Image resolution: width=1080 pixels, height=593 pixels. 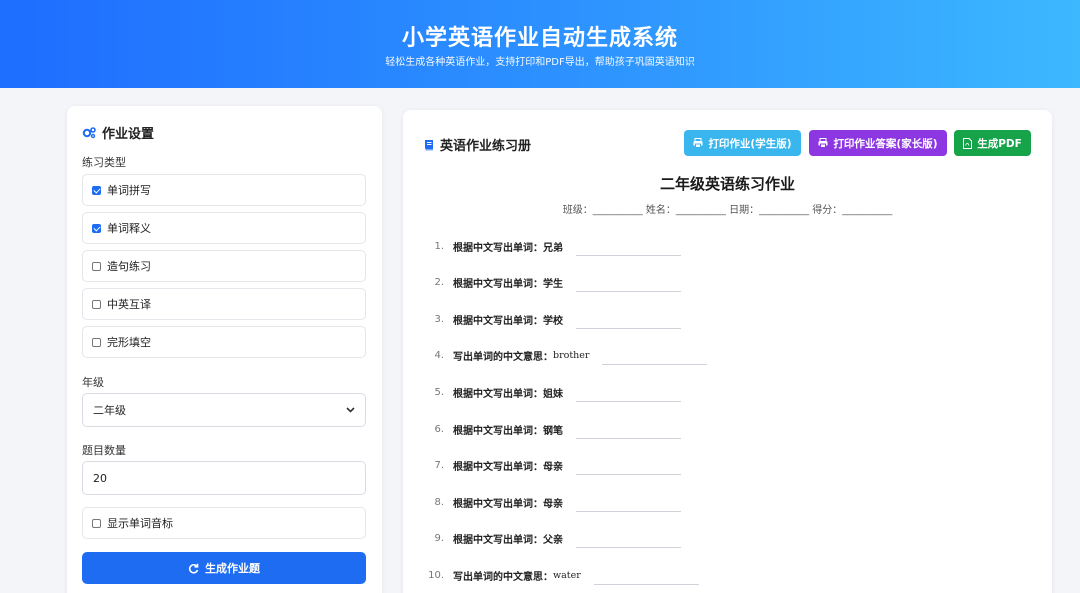 I want to click on question-word: water, so click(x=567, y=575).